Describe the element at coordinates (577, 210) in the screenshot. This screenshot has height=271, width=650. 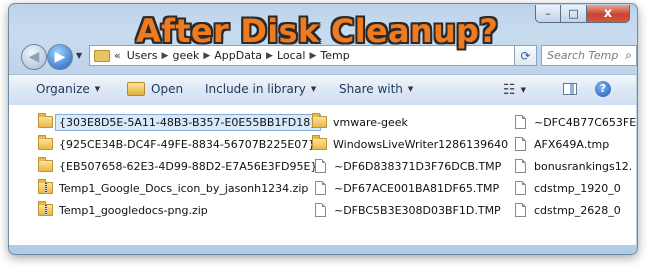
I see `file-name: cdstmp_2628_0` at that location.